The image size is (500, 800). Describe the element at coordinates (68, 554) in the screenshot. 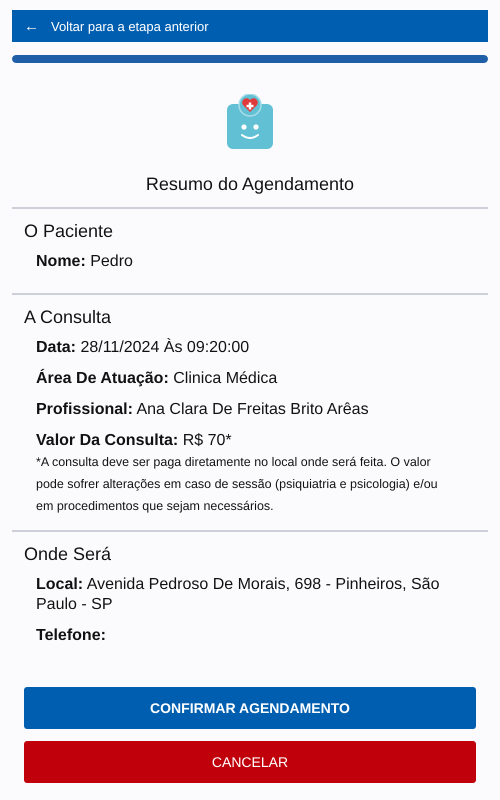

I see `section-heading: Onde Será` at that location.